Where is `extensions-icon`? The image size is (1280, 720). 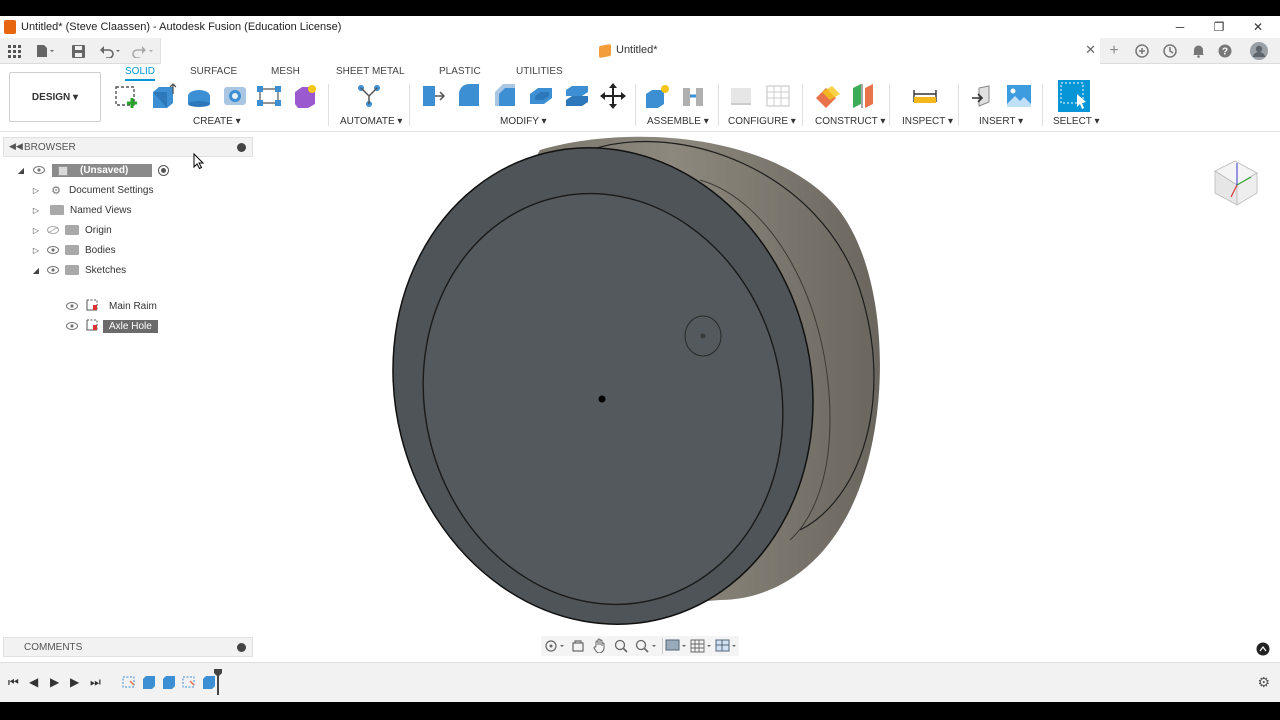 extensions-icon is located at coordinates (1142, 51).